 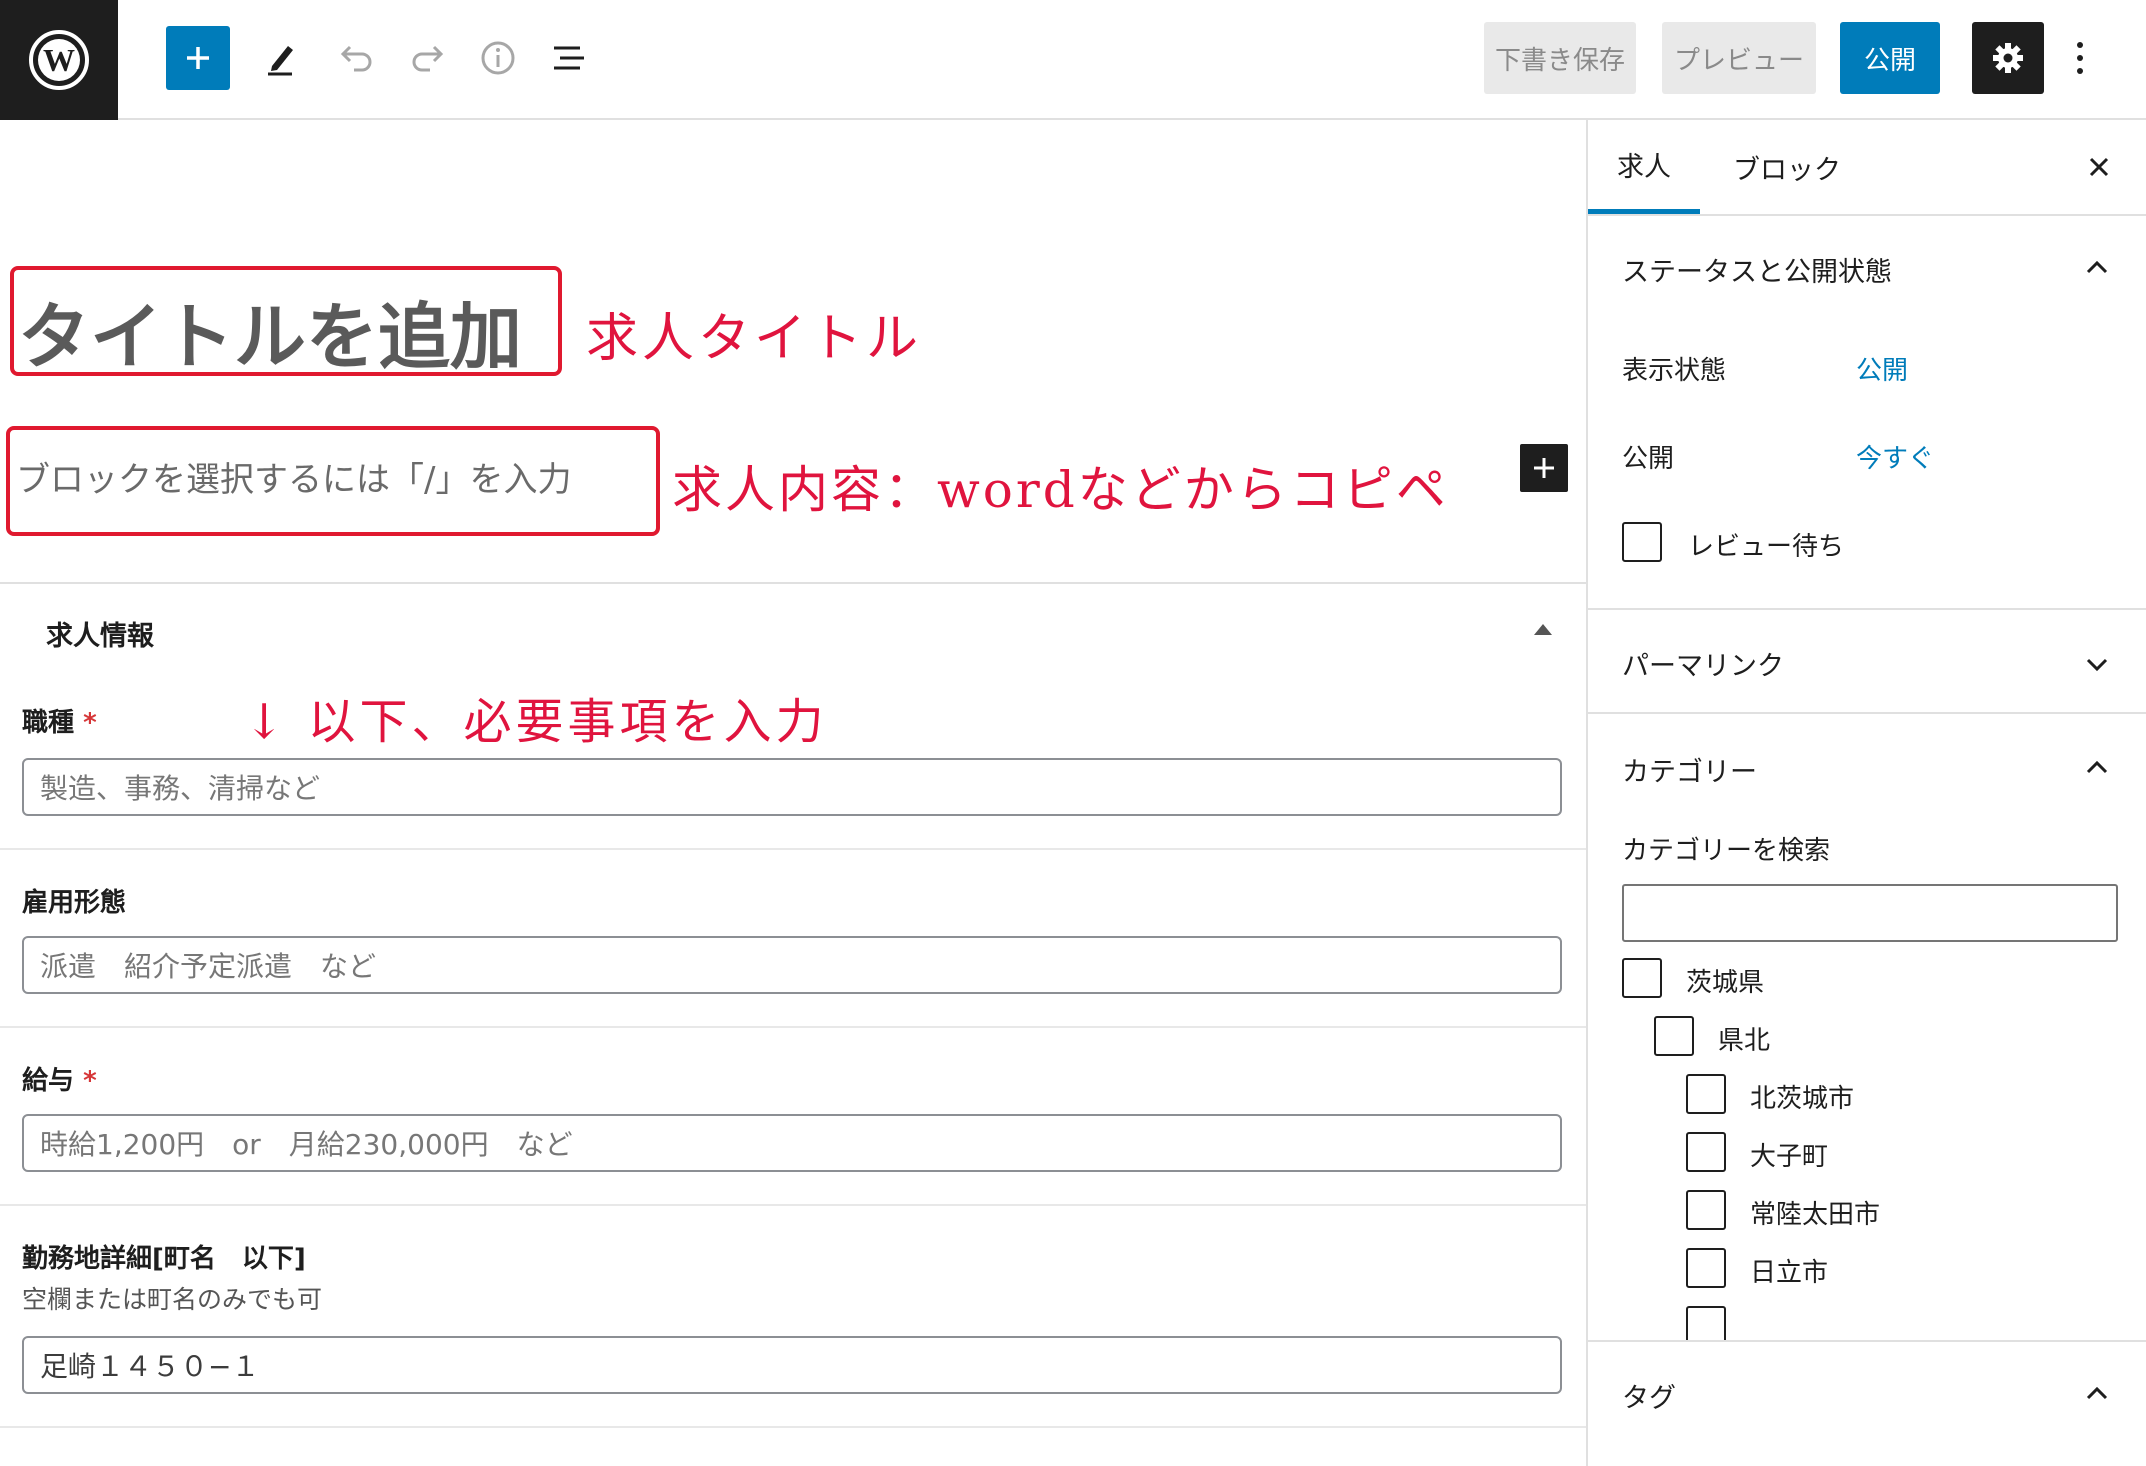 I want to click on post-title-input: タイトルを追加, so click(x=270, y=330).